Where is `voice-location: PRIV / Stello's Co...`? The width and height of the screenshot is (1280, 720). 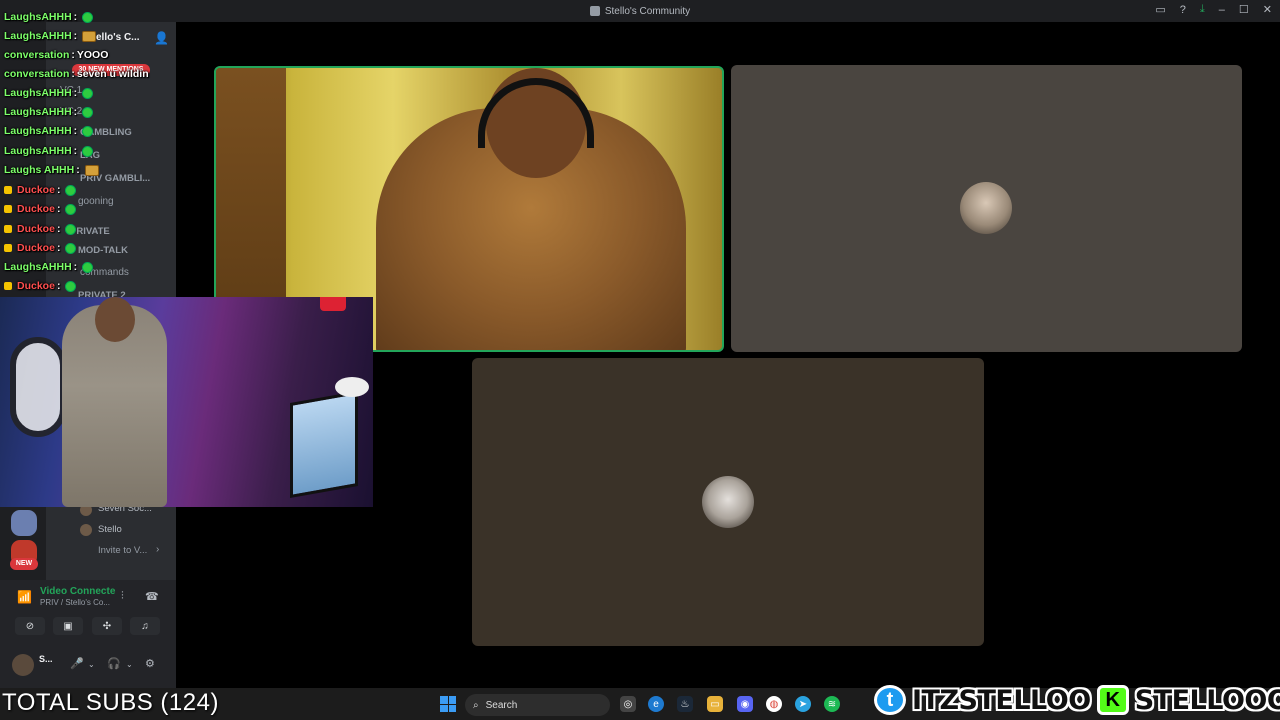 voice-location: PRIV / Stello's Co... is located at coordinates (75, 602).